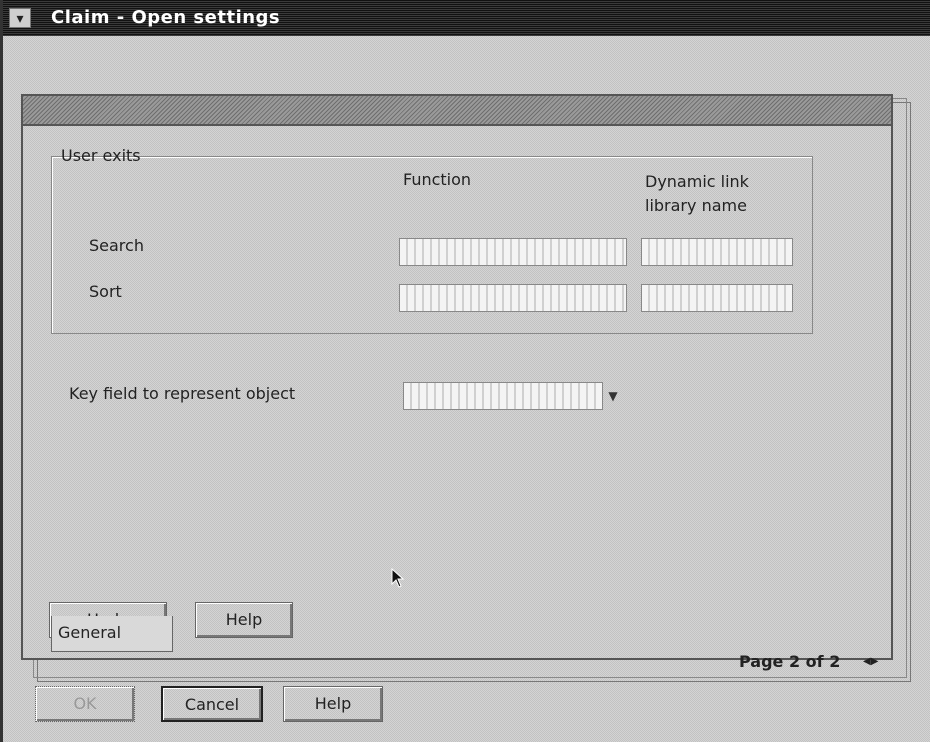 Image resolution: width=930 pixels, height=742 pixels. What do you see at coordinates (503, 396) in the screenshot?
I see `key-field-combobox` at bounding box center [503, 396].